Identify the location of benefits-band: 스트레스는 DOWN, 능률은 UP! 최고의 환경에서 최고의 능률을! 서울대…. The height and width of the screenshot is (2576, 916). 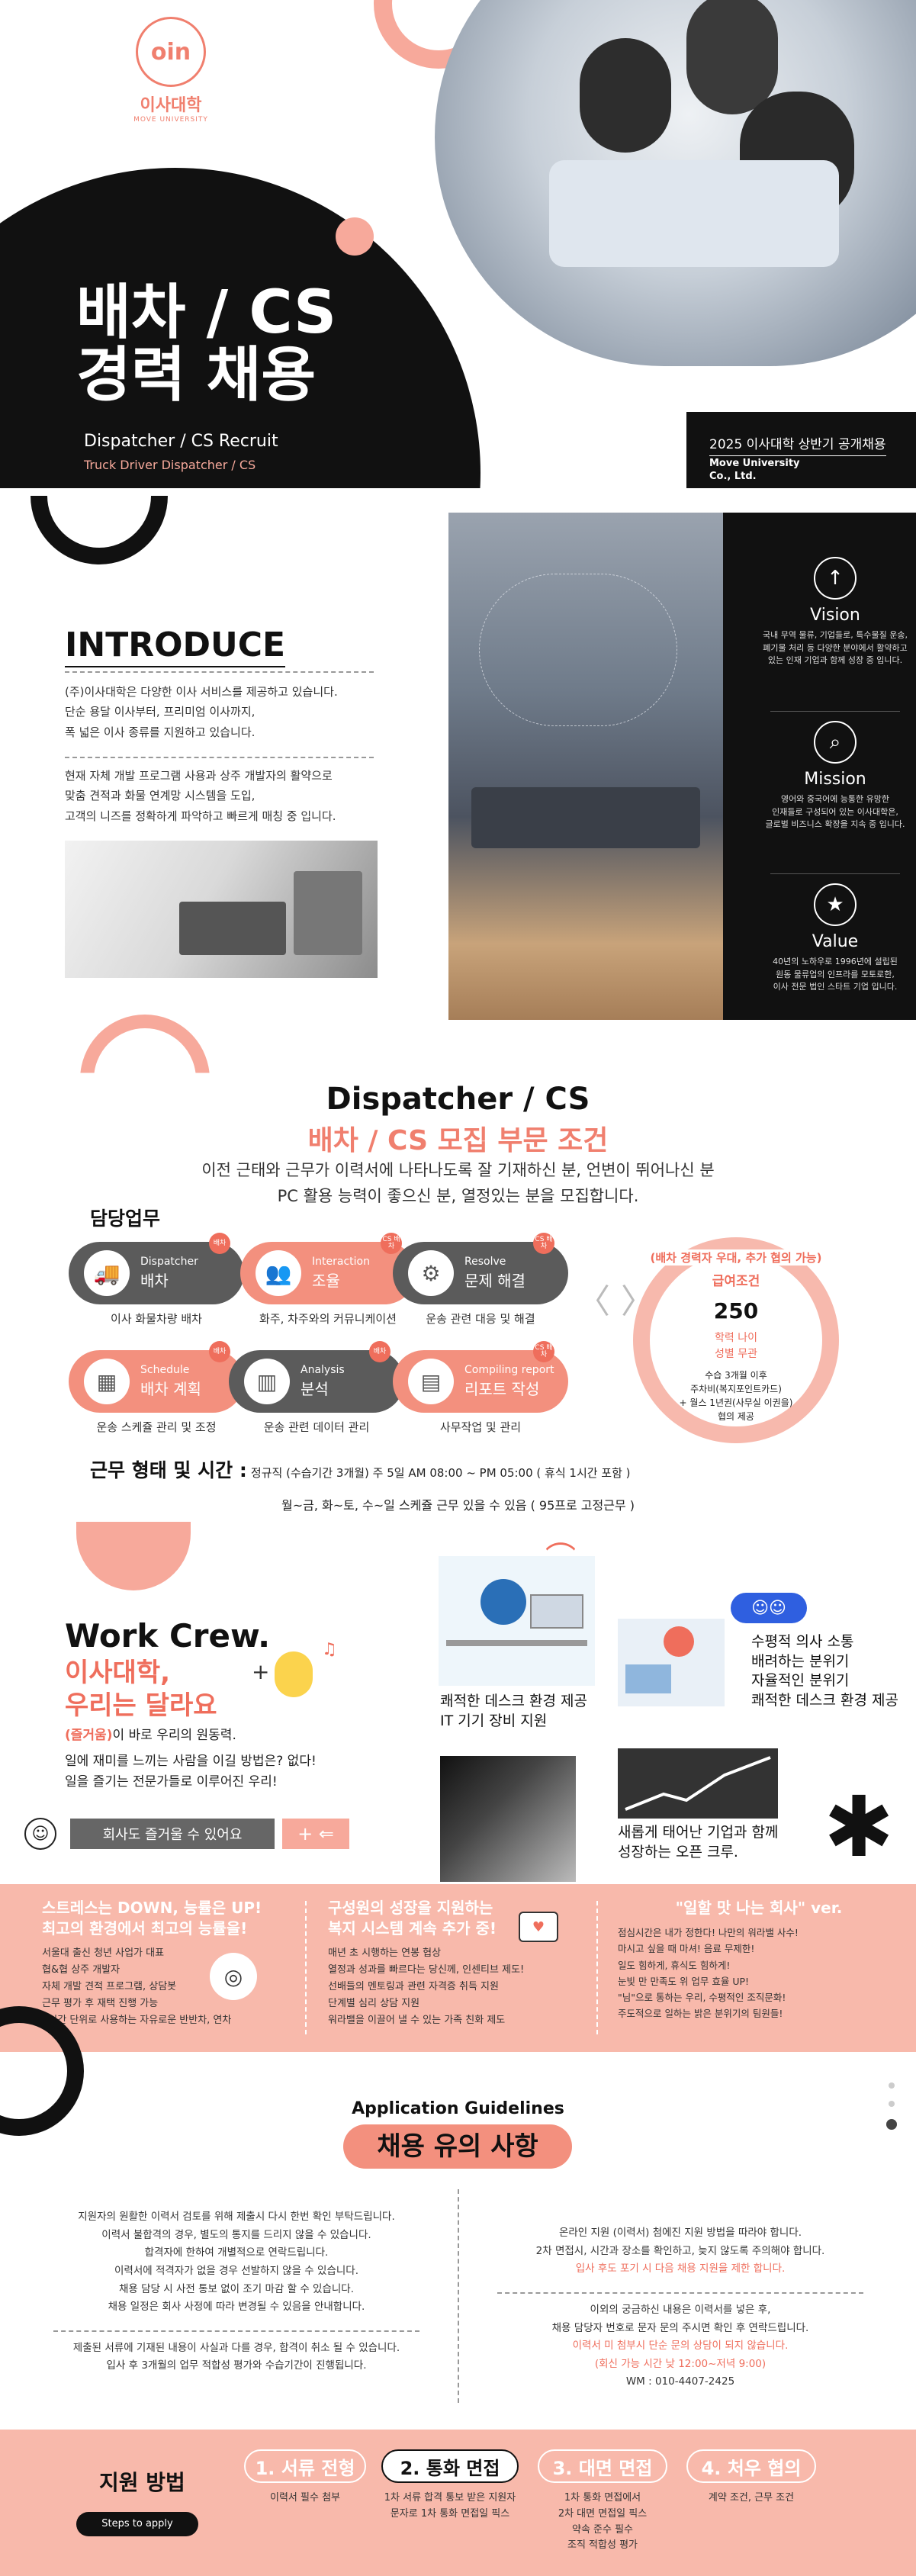
(458, 1968).